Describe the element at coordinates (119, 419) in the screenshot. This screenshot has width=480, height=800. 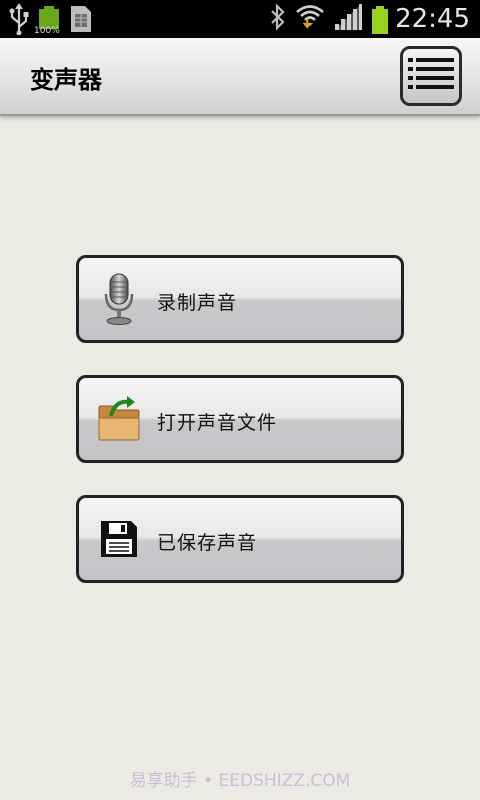
I see `open-folder-icon` at that location.